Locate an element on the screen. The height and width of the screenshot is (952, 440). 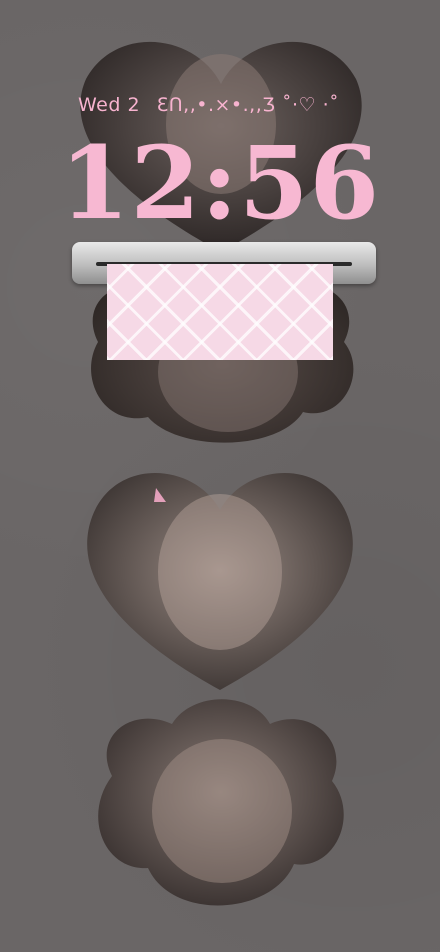
printed-paper is located at coordinates (220, 312).